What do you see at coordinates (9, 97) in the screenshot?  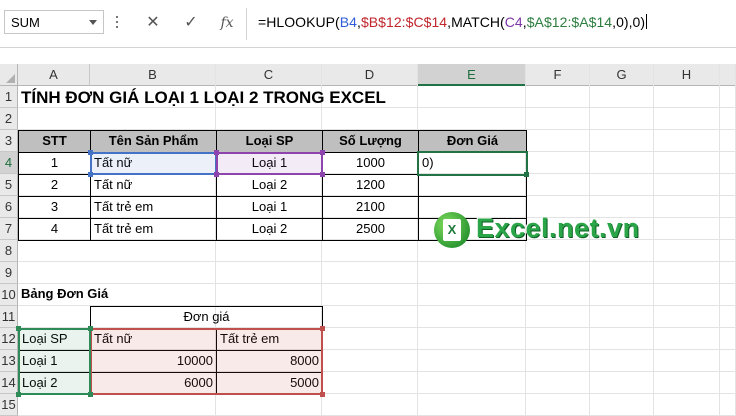 I see `row-header-1: 1` at bounding box center [9, 97].